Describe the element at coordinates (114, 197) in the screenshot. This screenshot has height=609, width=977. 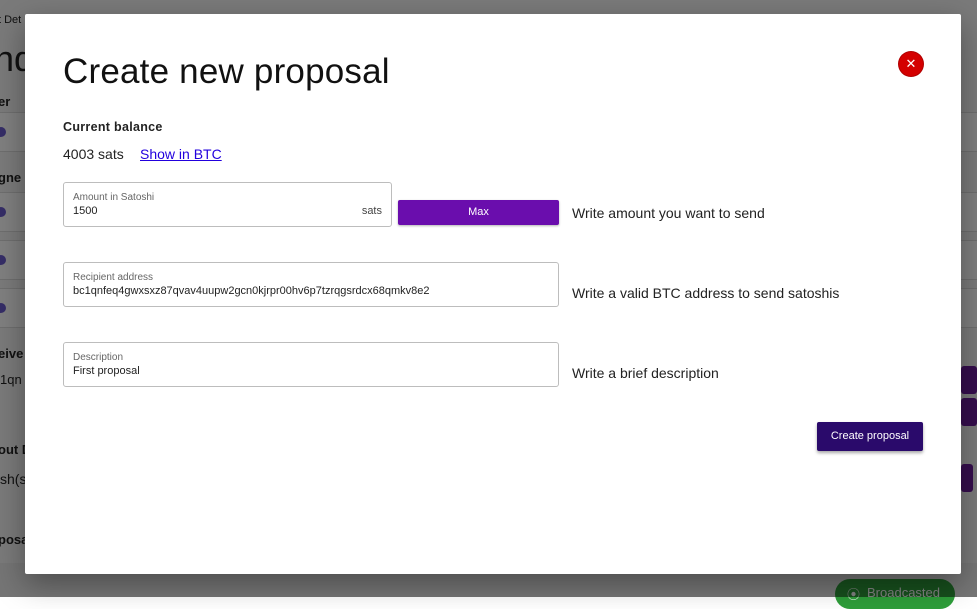
I see `amount-field-label: Amount in Satoshi` at that location.